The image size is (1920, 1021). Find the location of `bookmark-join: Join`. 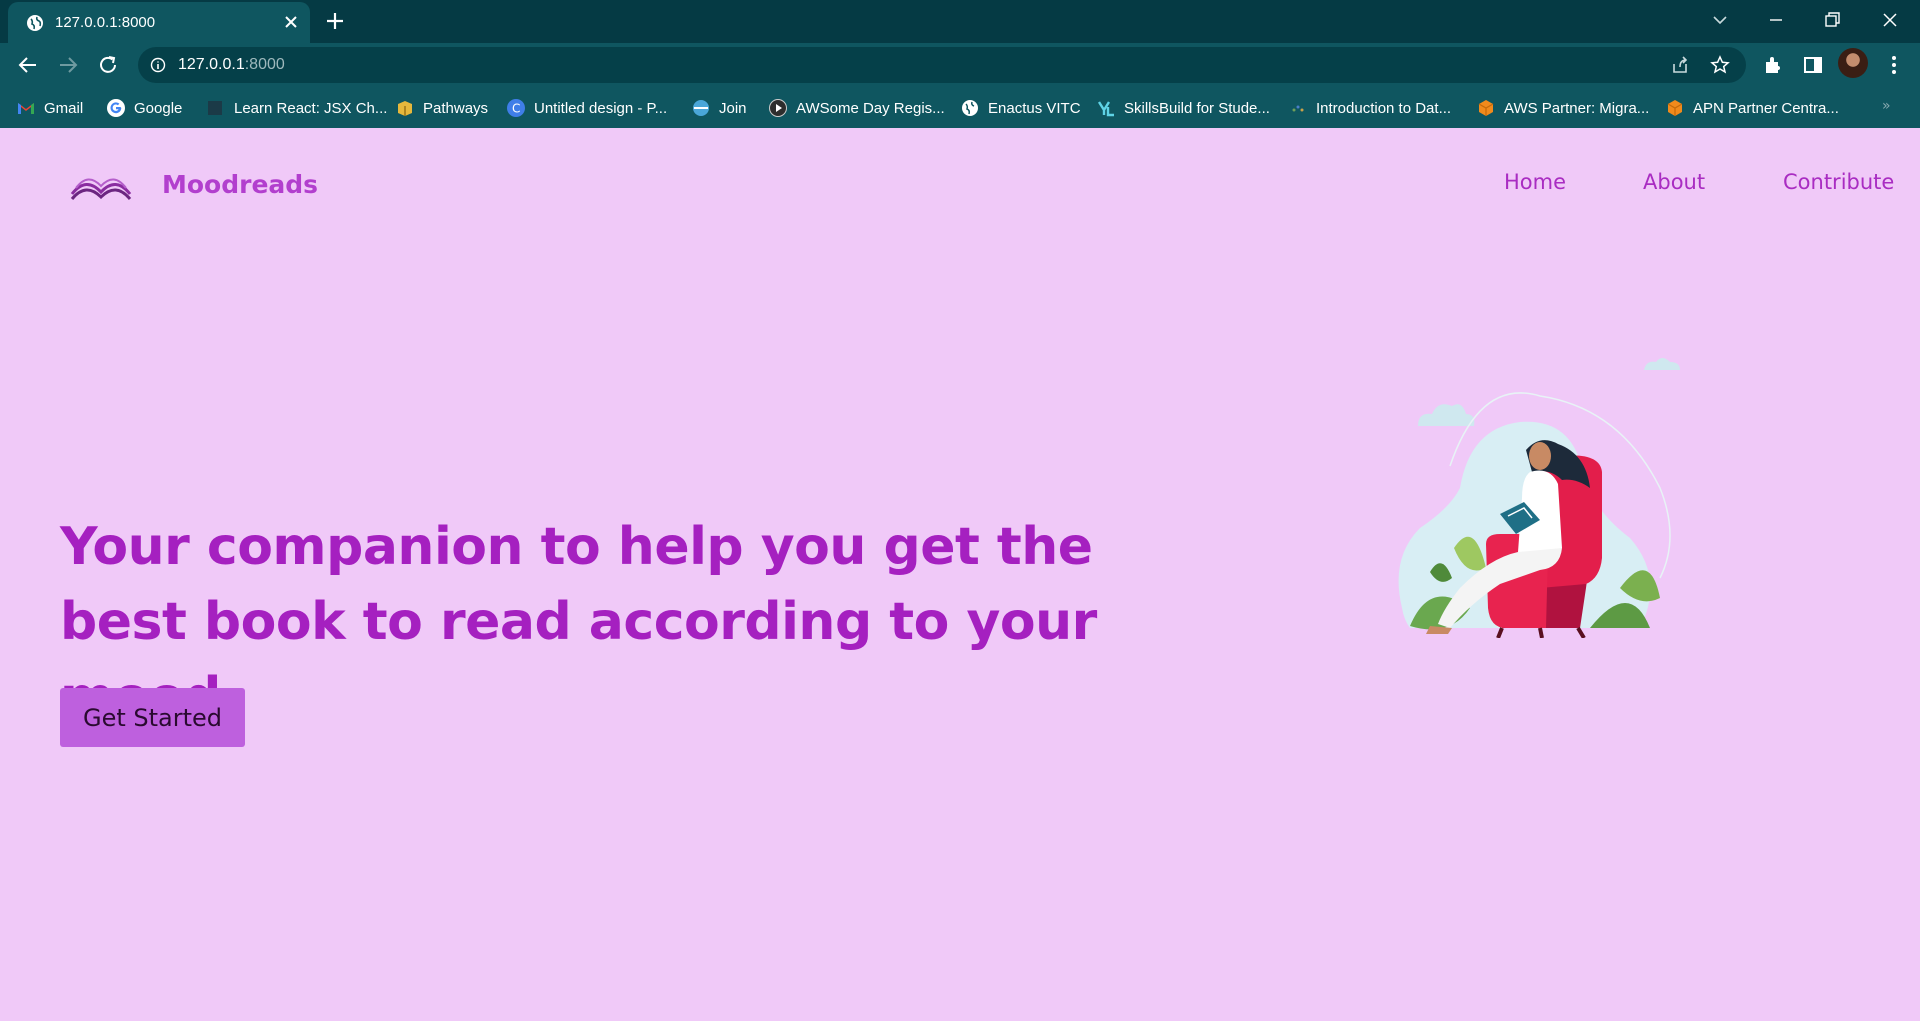

bookmark-join: Join is located at coordinates (719, 108).